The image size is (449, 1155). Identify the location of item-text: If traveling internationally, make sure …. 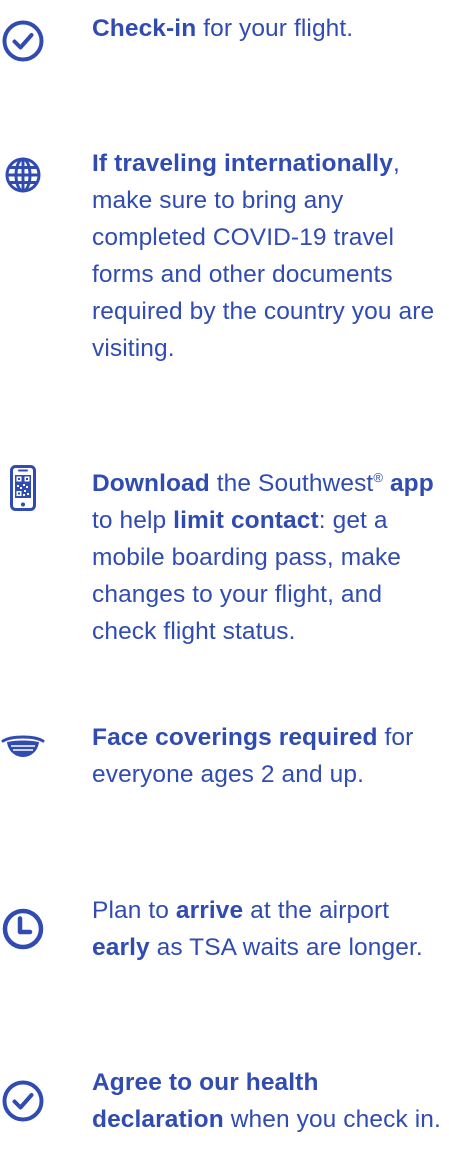
(263, 256).